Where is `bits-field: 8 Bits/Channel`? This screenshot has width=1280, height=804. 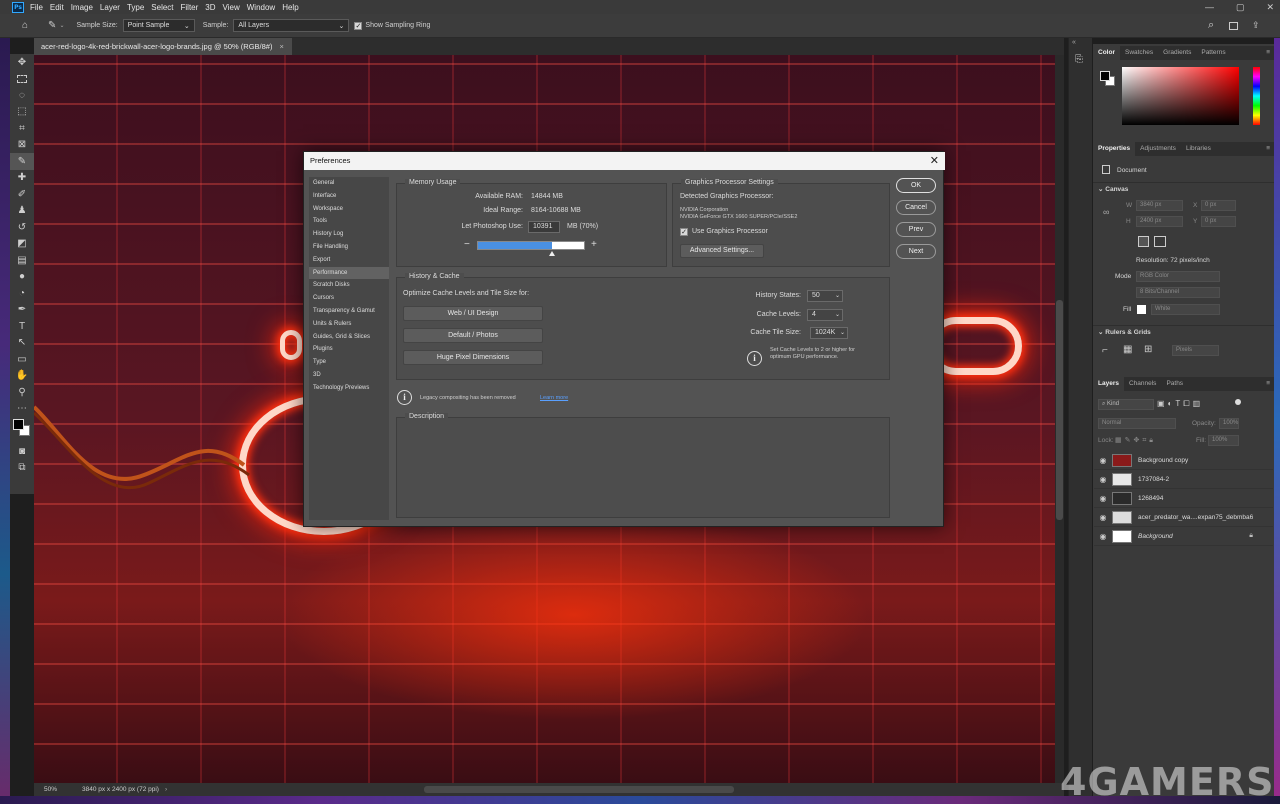 bits-field: 8 Bits/Channel is located at coordinates (1178, 292).